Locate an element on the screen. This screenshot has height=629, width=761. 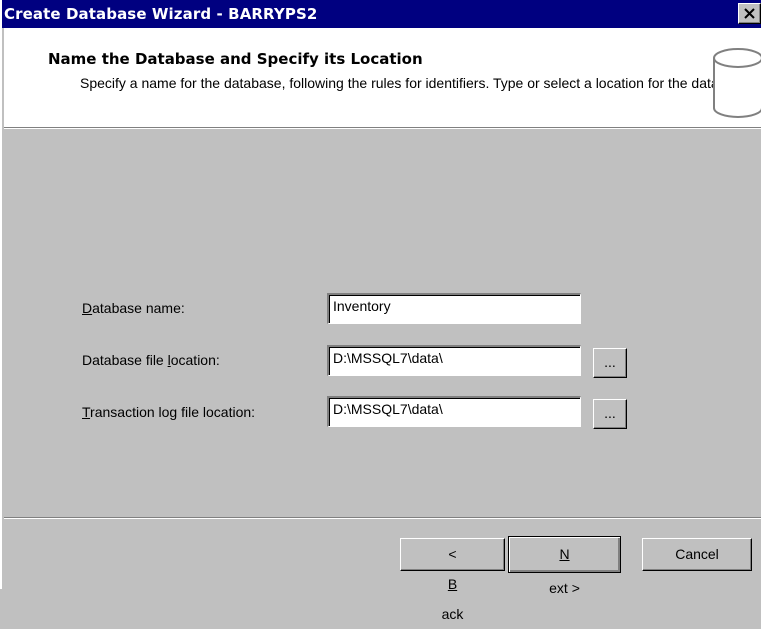
back-button: < Back is located at coordinates (452, 580).